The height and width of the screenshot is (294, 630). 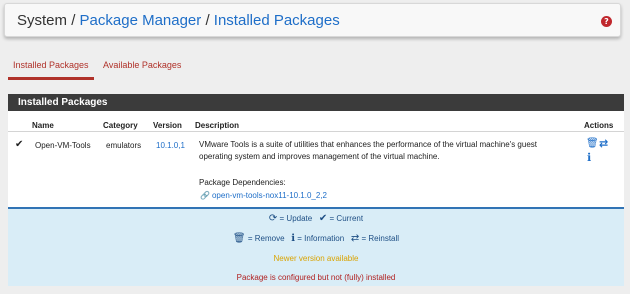 I want to click on legend-update: = Update, so click(x=296, y=218).